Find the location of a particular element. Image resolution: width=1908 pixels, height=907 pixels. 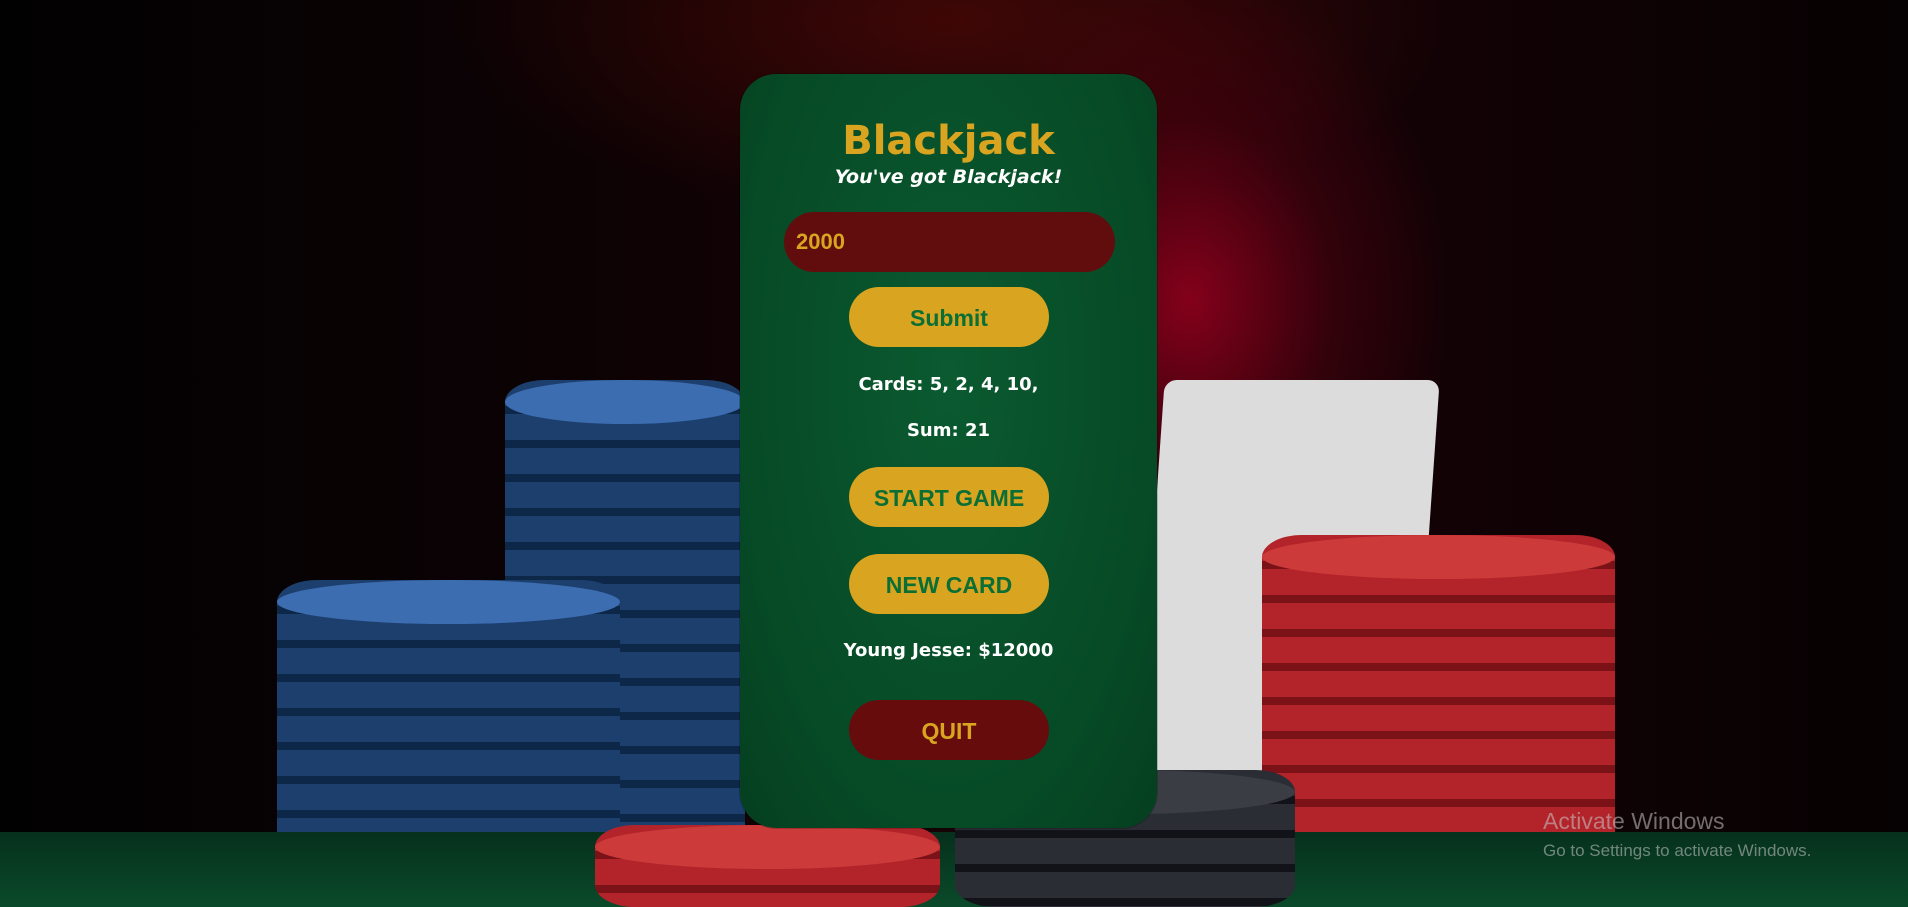

player-balance: Young Jesse: $12000 is located at coordinates (948, 650).